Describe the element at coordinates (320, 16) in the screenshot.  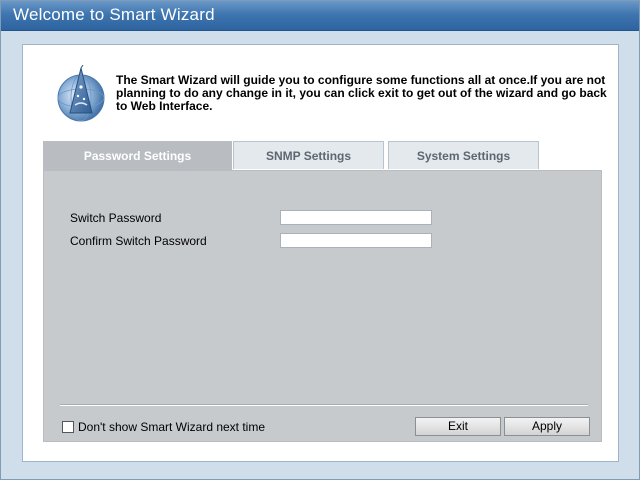
I see `title-bar: Welcome to Smart Wizard` at that location.